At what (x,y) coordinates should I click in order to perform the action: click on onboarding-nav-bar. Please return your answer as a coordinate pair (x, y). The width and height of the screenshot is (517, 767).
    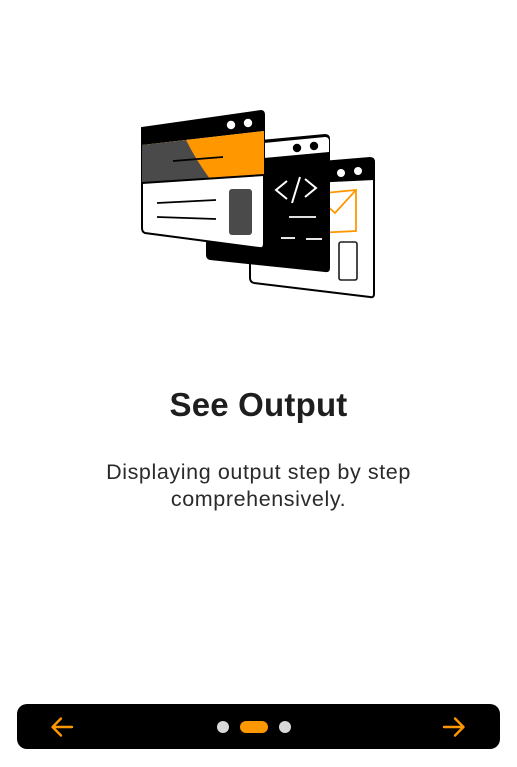
    Looking at the image, I should click on (258, 726).